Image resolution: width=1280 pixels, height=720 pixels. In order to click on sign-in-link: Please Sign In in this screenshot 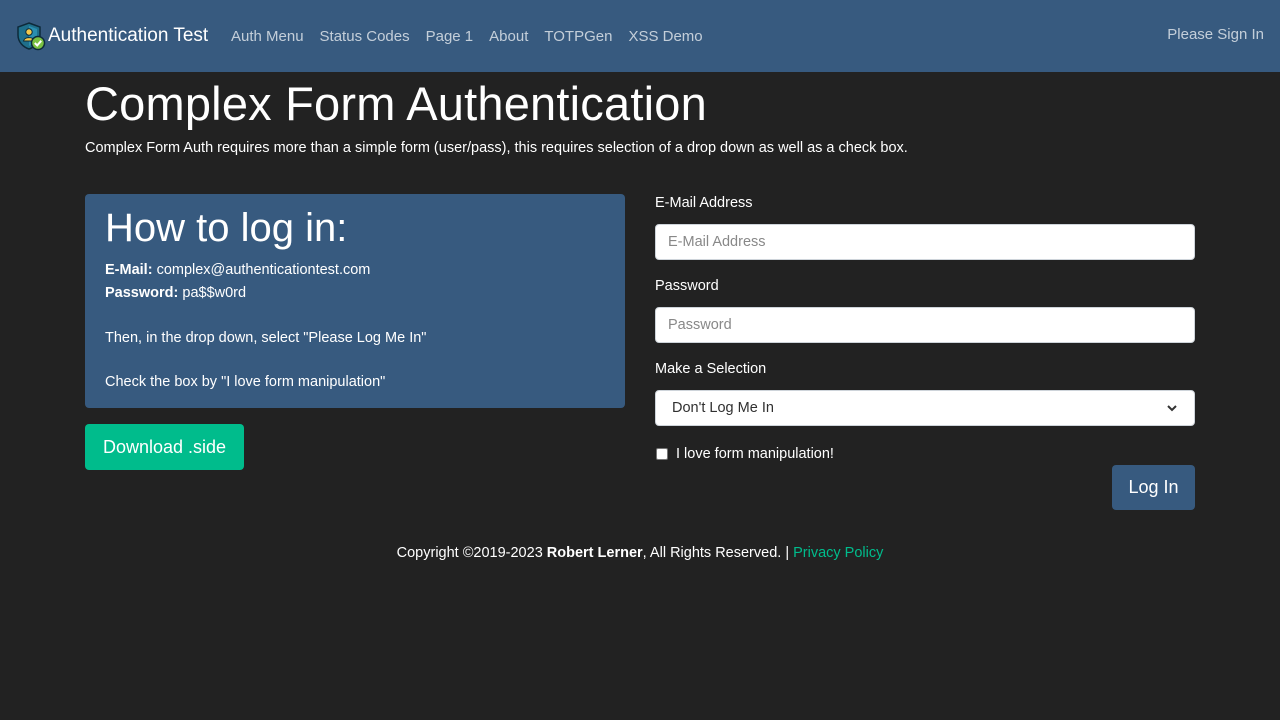, I will do `click(1215, 34)`.